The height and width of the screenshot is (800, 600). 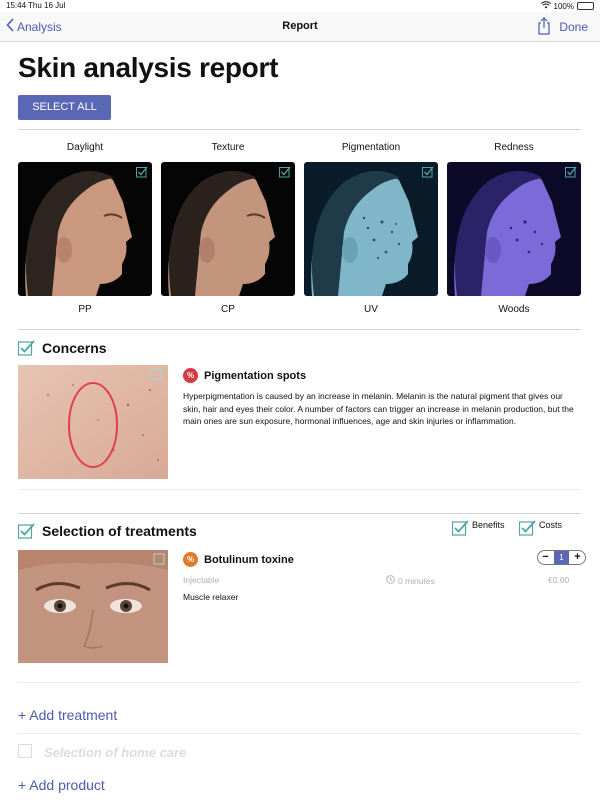 I want to click on benefits-toggle: Benefits, so click(x=478, y=528).